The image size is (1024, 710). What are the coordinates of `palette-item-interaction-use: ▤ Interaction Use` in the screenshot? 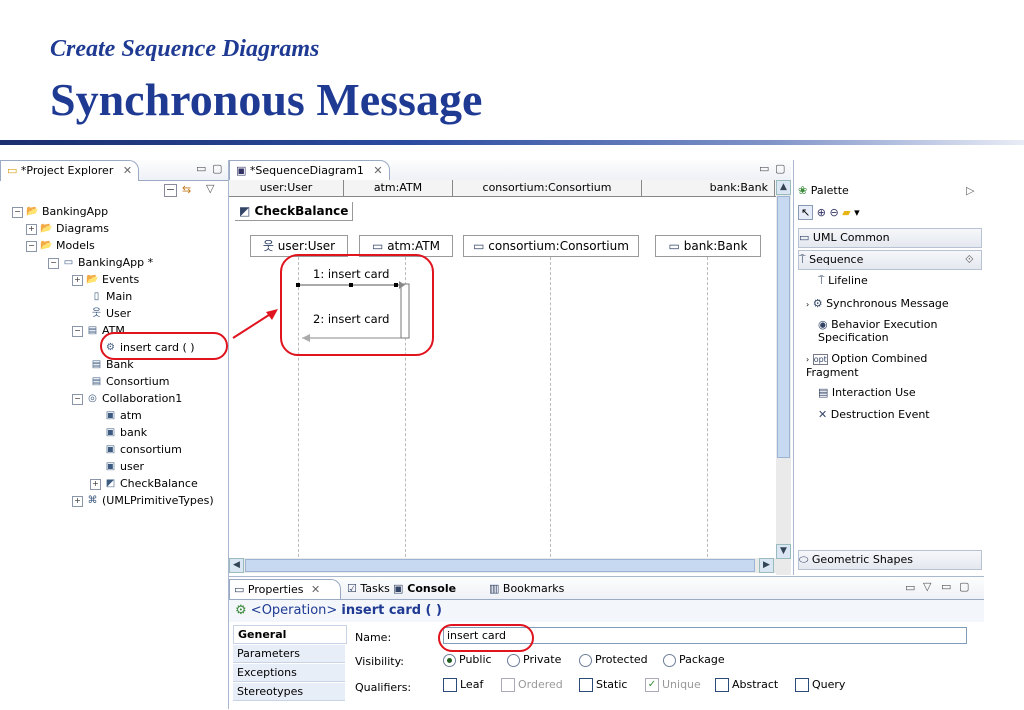 It's located at (911, 393).